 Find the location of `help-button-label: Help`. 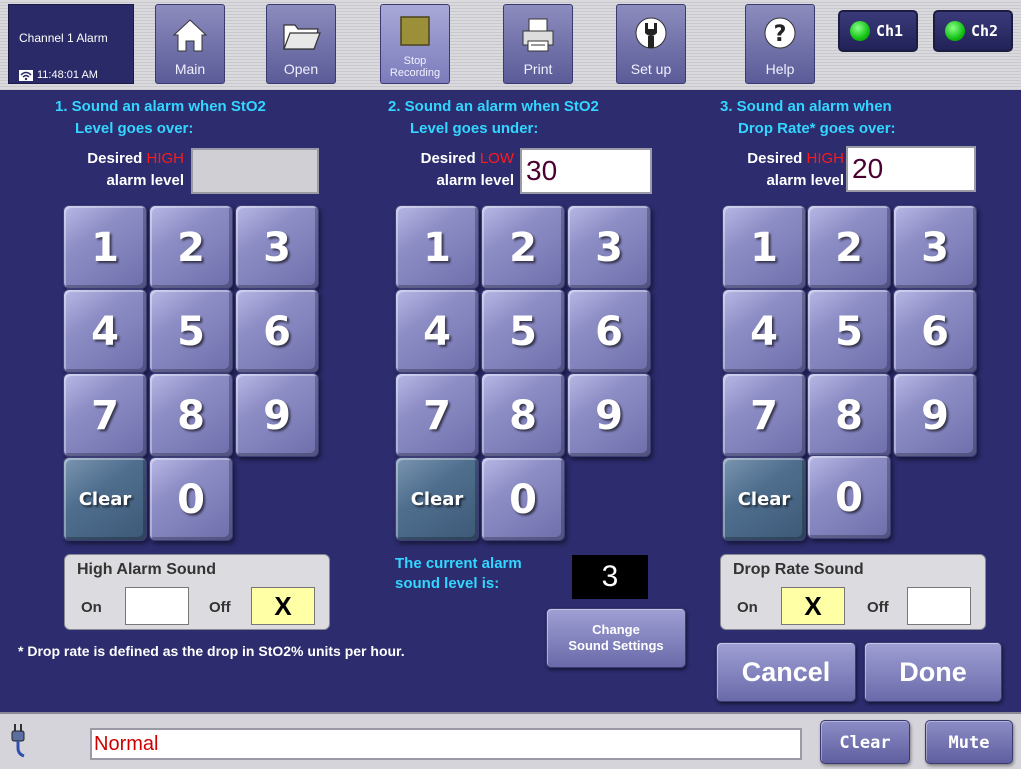

help-button-label: Help is located at coordinates (780, 69).